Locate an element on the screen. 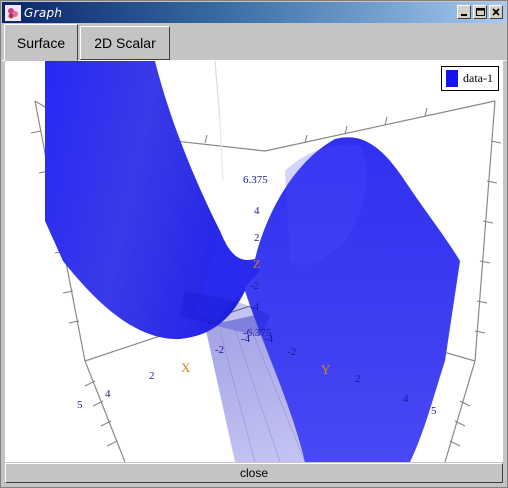 The image size is (508, 488). minimize-button is located at coordinates (464, 12).